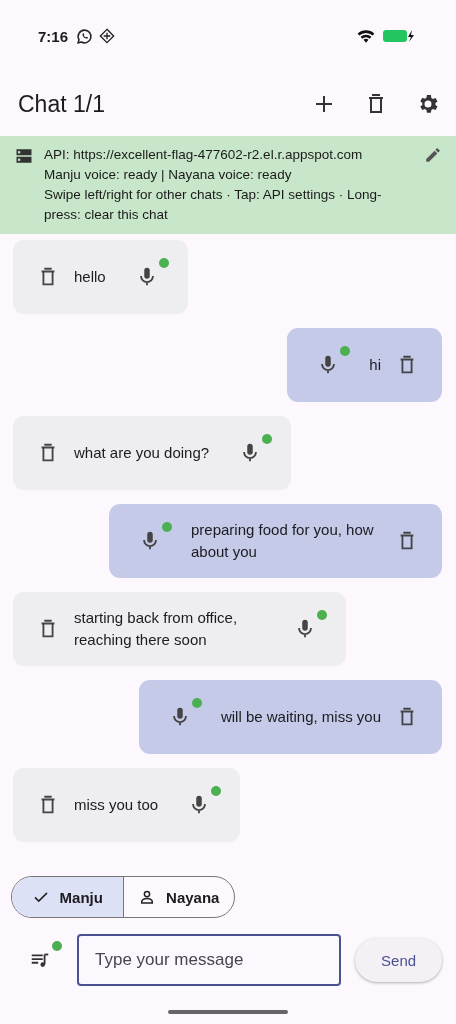 The width and height of the screenshot is (456, 1024). I want to click on message-bubble: preparing food for you, how about you, so click(275, 541).